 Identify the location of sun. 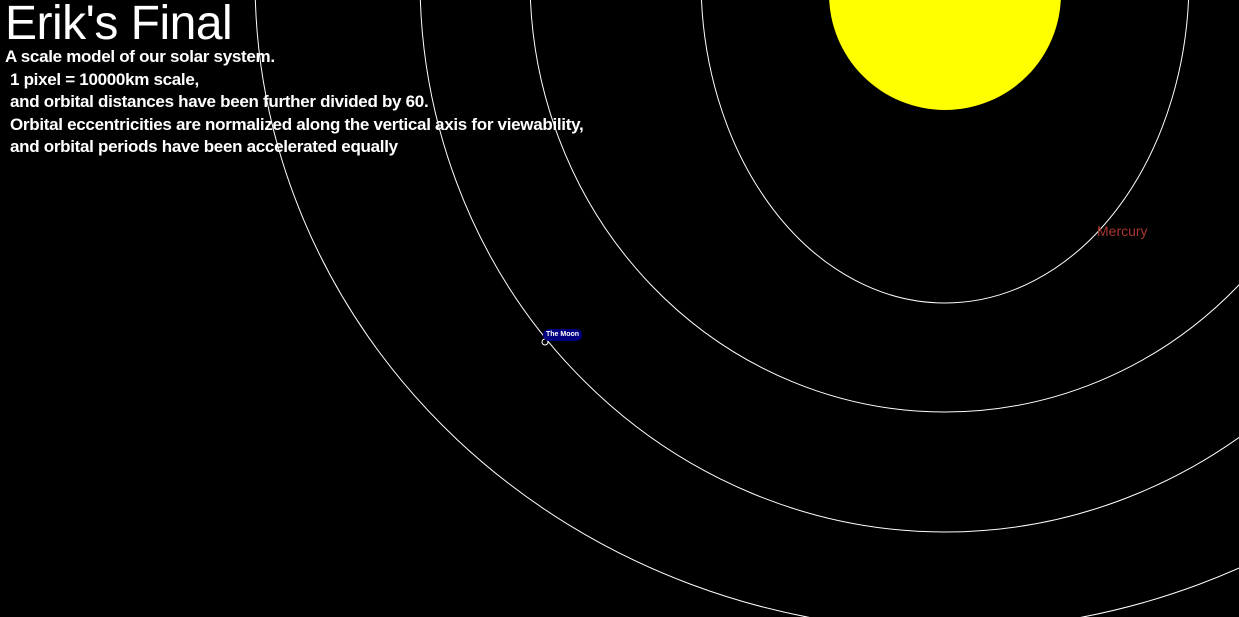
(945, 55).